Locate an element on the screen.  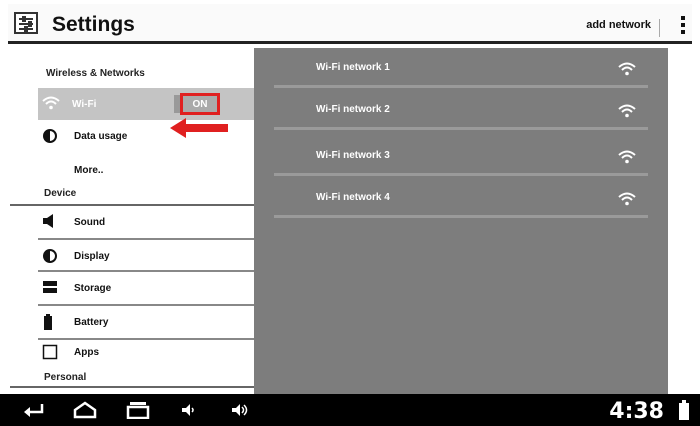
network-name: Wi-Fi network 4 is located at coordinates (353, 197).